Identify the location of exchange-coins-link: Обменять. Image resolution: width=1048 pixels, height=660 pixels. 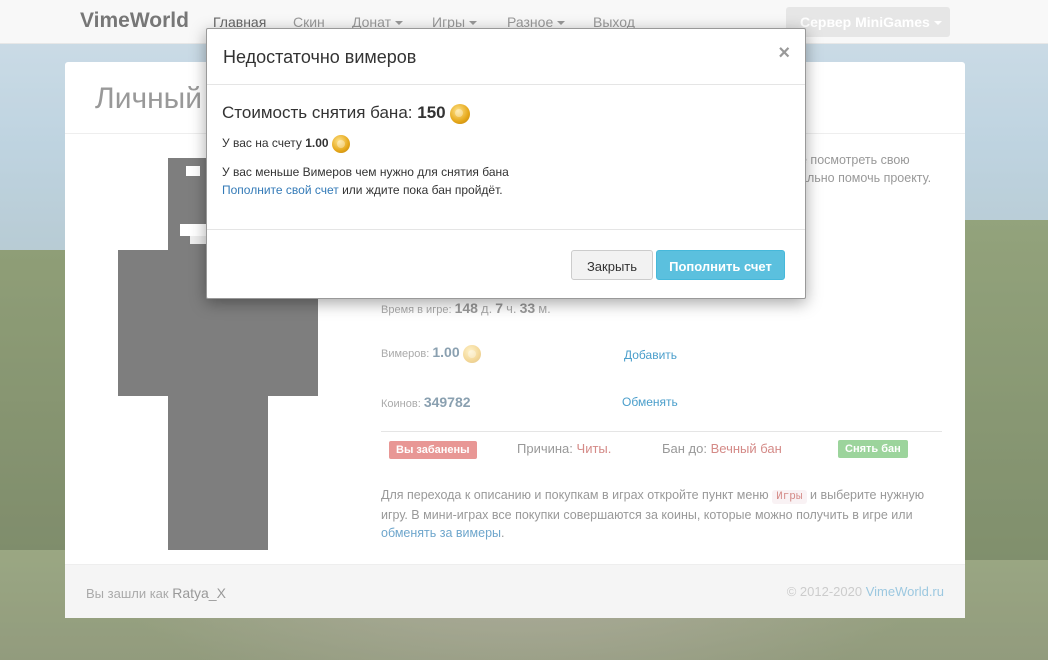
(650, 402).